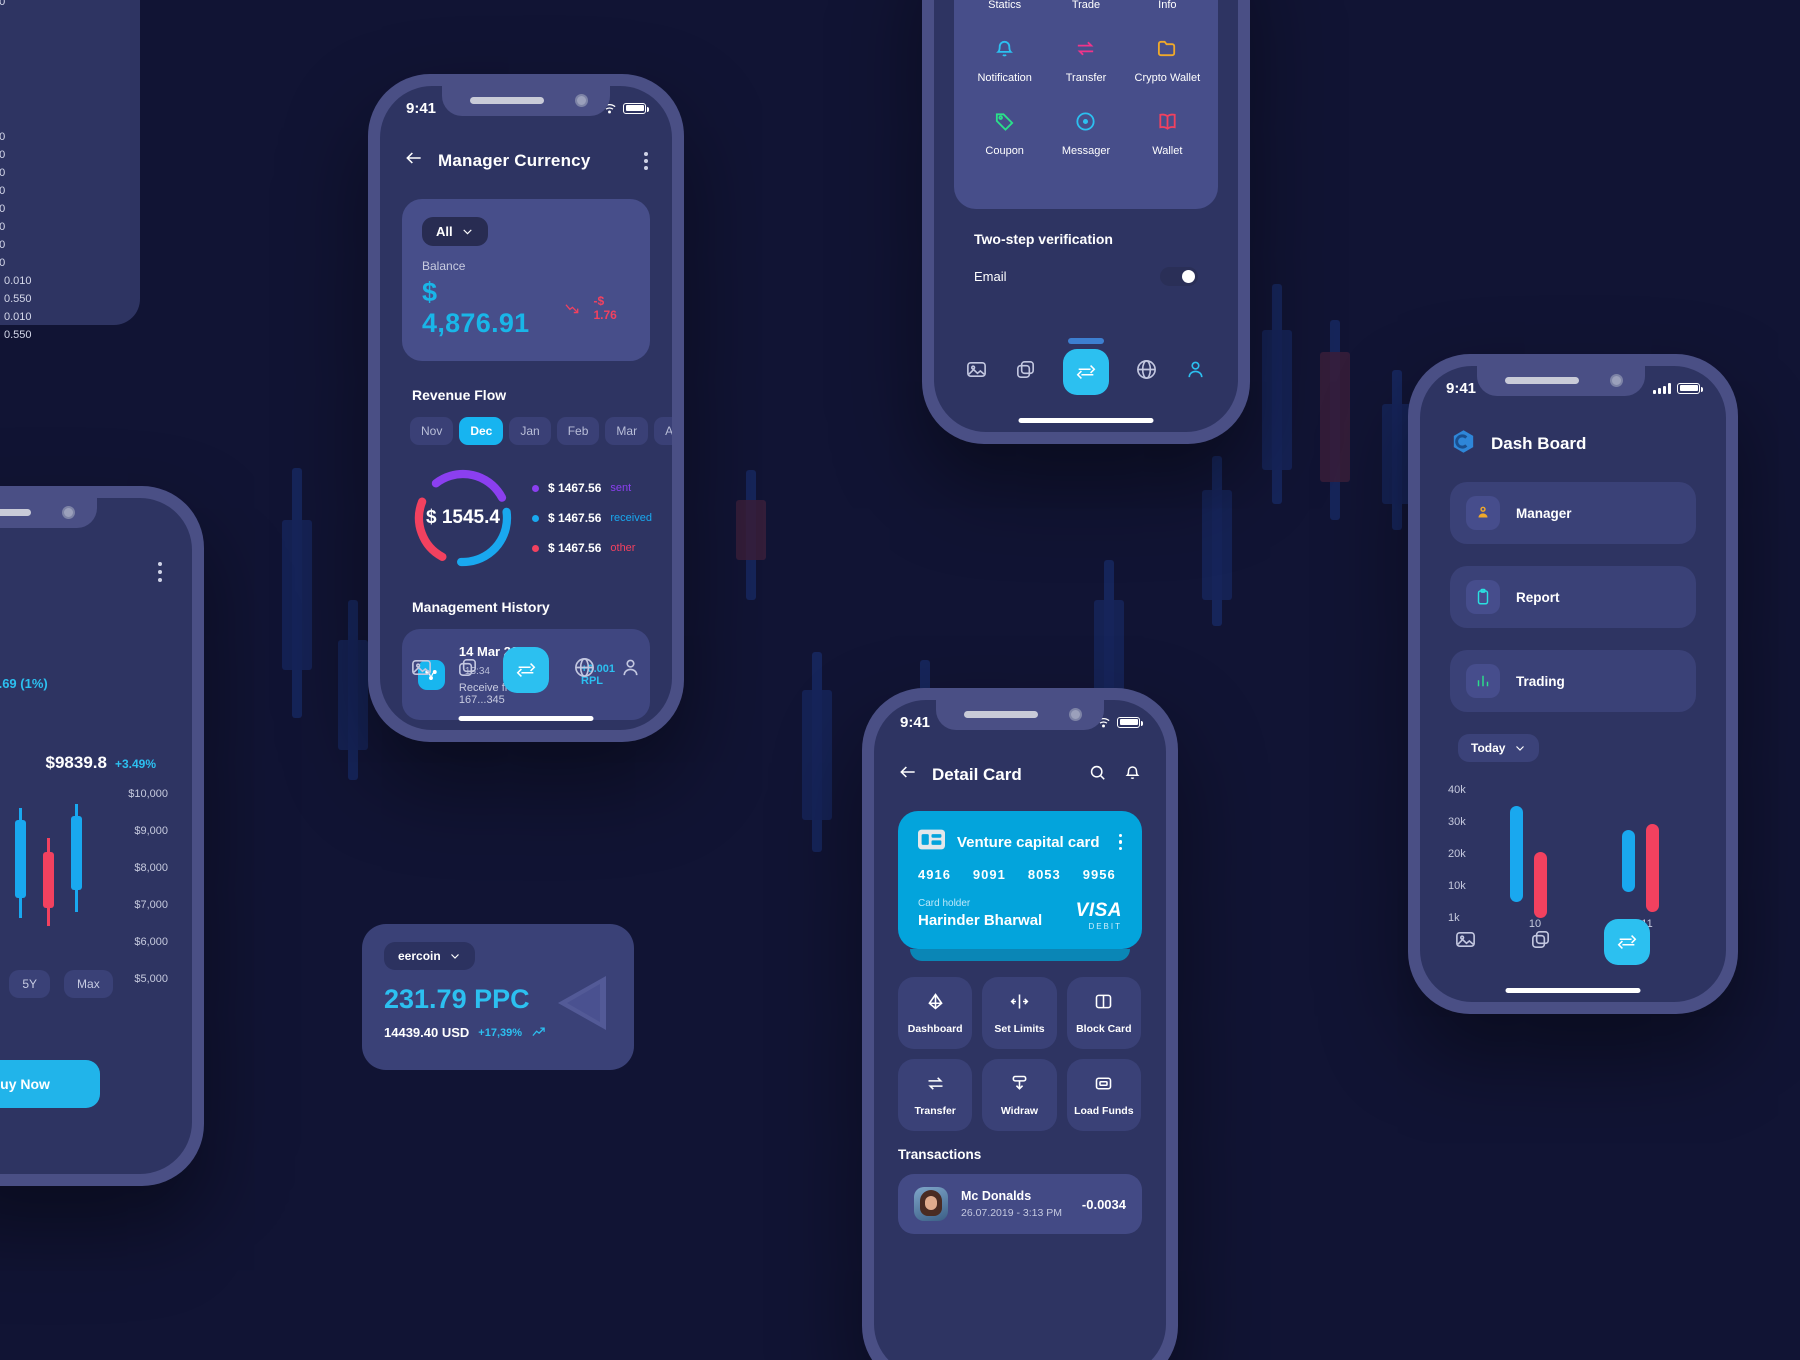  I want to click on bell-icon, so click(1132, 775).